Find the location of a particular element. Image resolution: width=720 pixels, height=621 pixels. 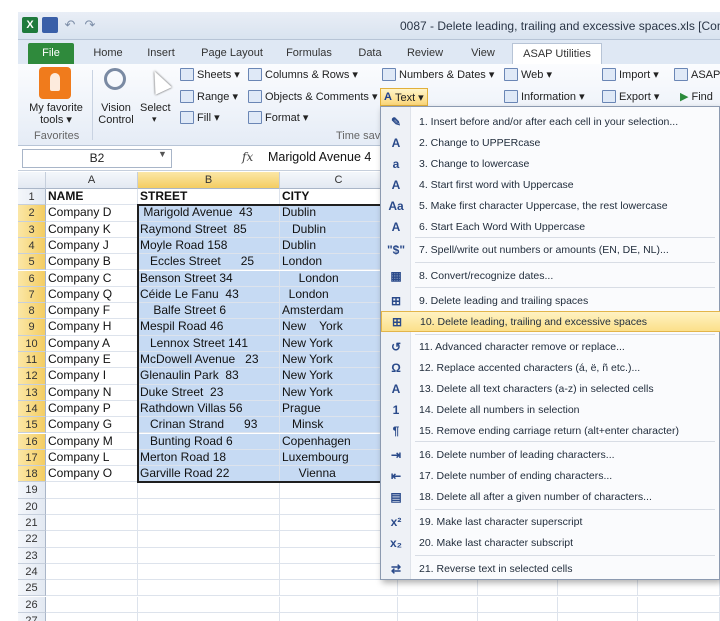

tab-review: Review is located at coordinates (425, 53).